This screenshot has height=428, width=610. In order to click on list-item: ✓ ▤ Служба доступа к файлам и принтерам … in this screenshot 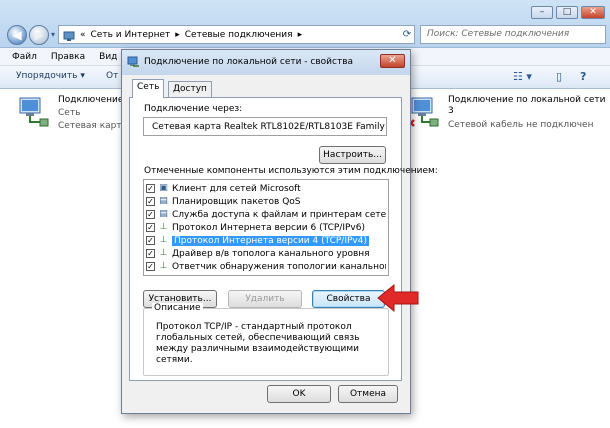, I will do `click(266, 214)`.